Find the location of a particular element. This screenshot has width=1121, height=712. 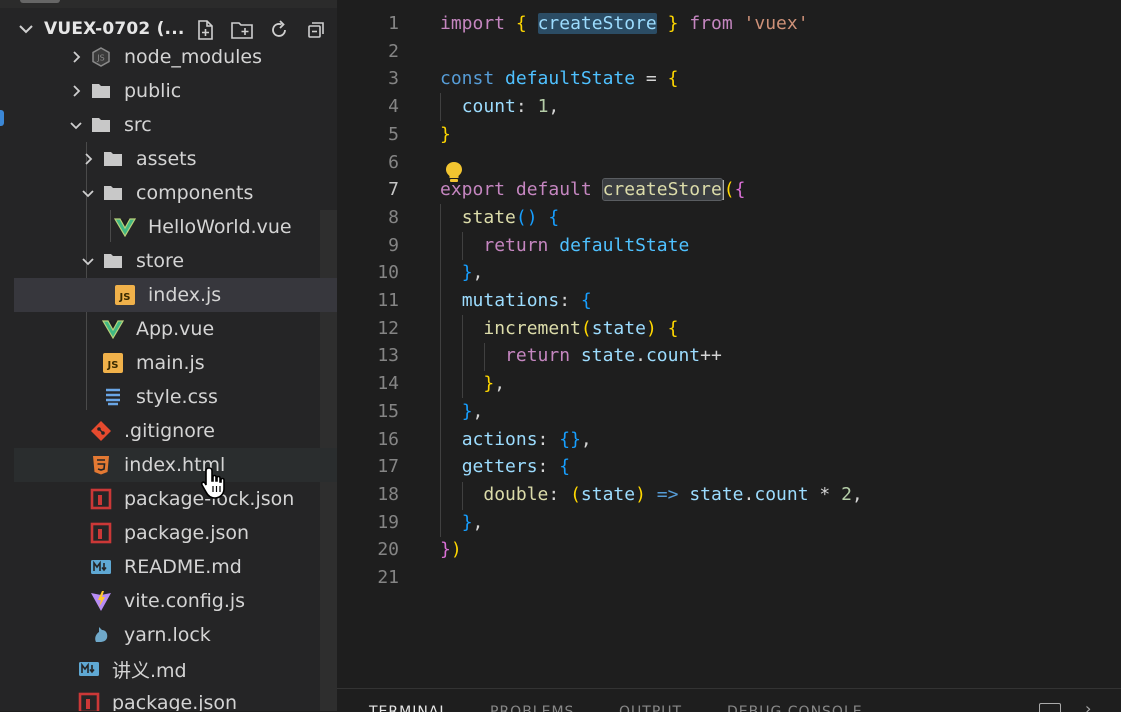

line-number: 14 is located at coordinates (388, 384).